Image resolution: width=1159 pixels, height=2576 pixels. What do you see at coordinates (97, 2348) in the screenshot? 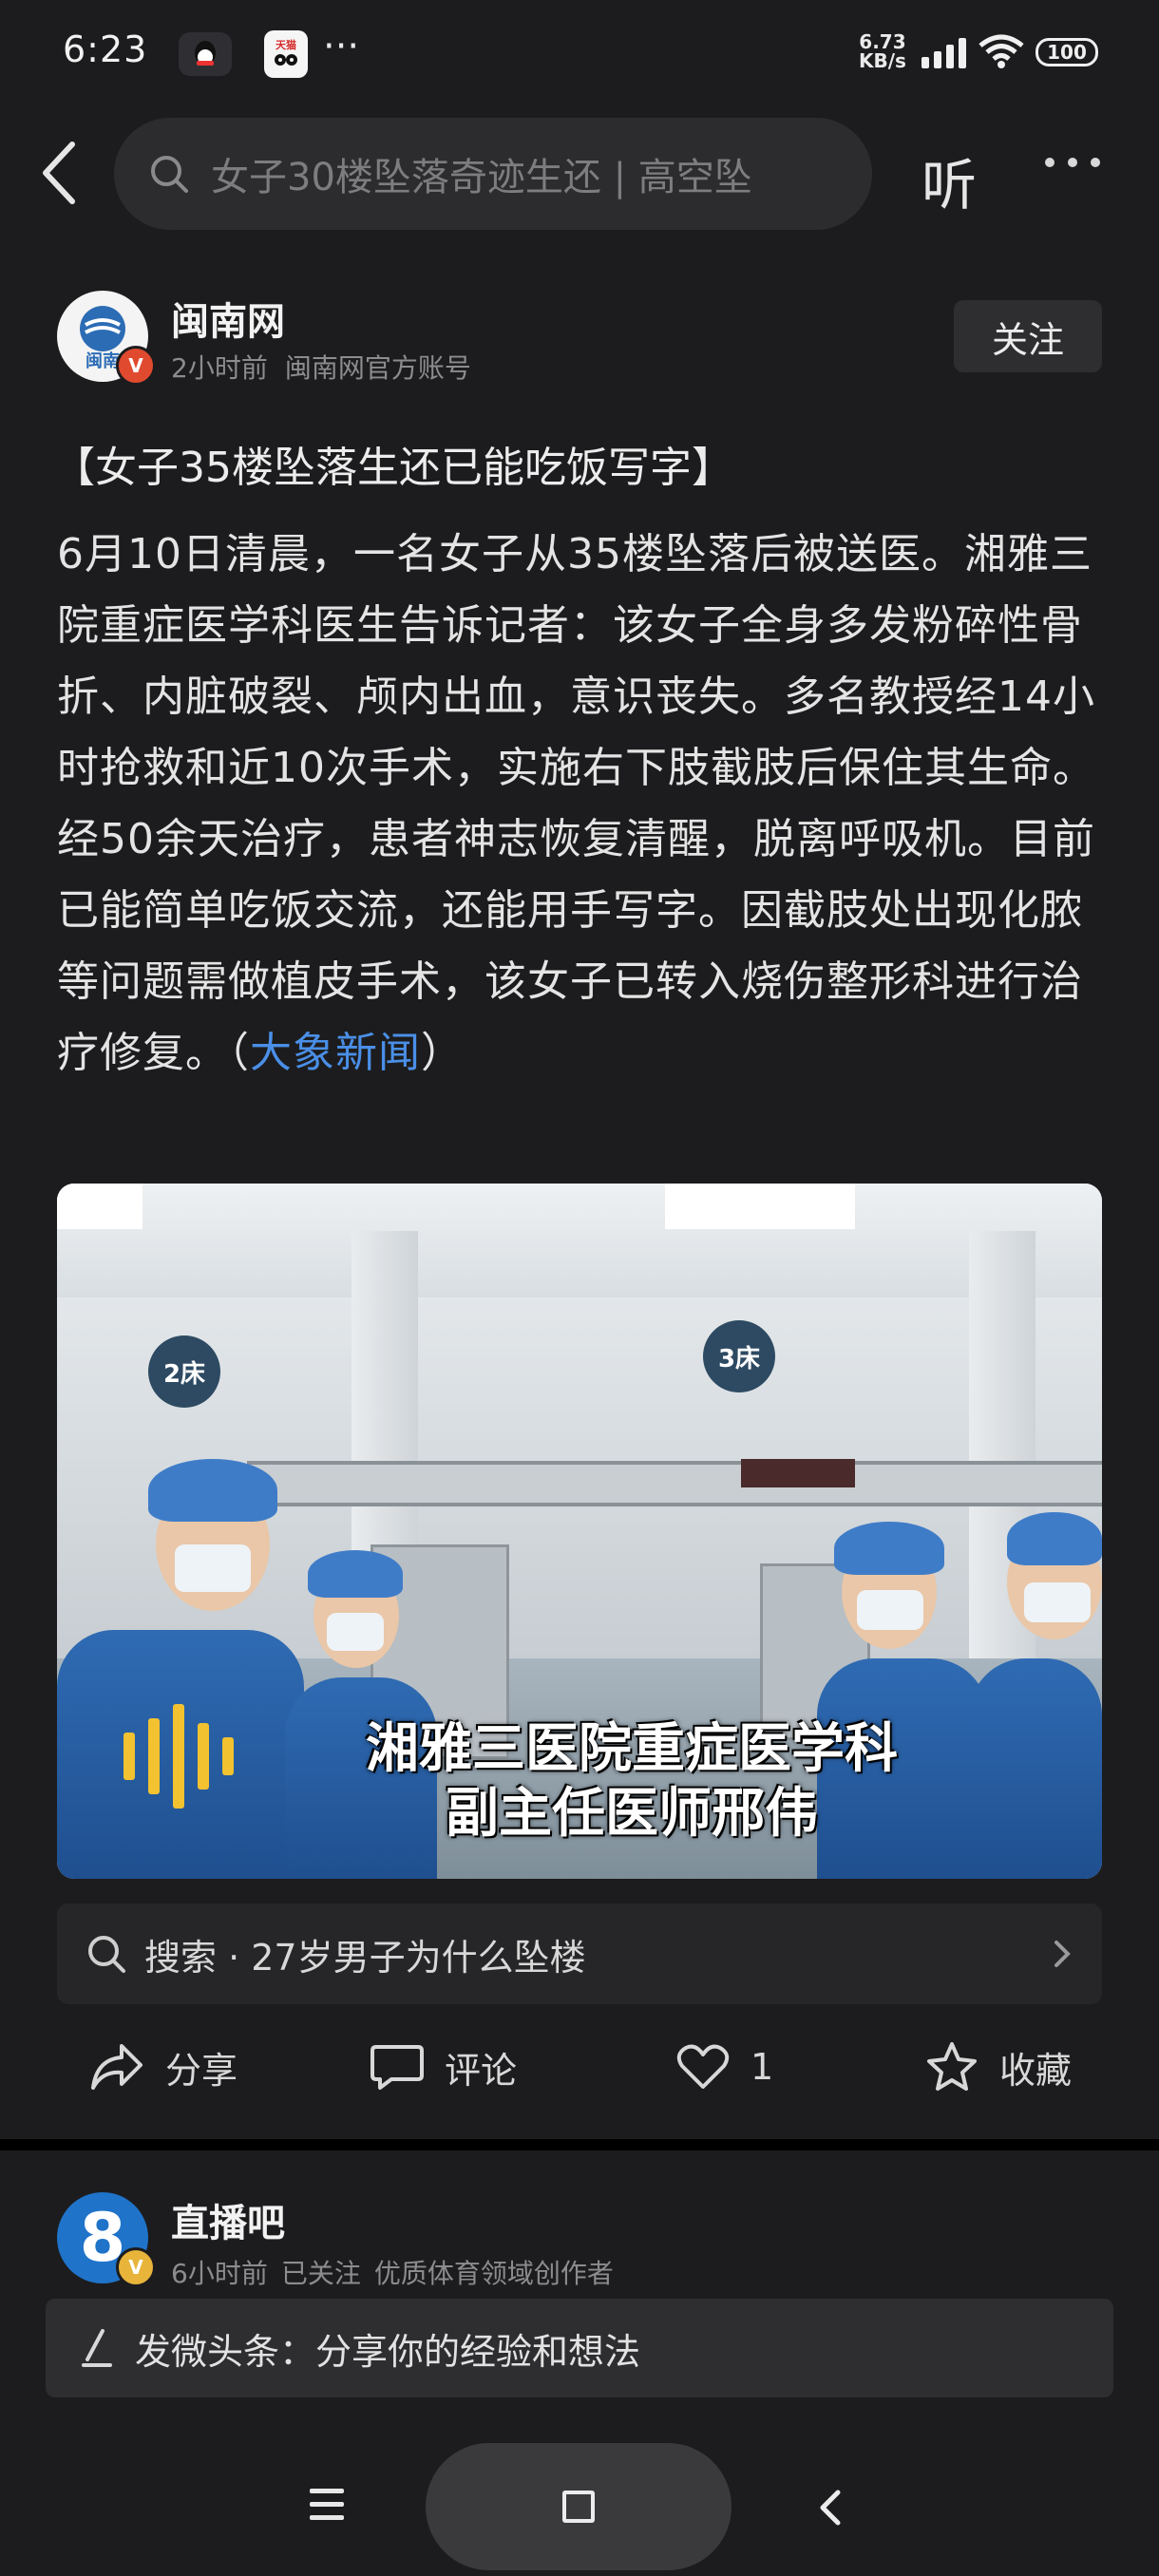
I see `pencil-icon` at bounding box center [97, 2348].